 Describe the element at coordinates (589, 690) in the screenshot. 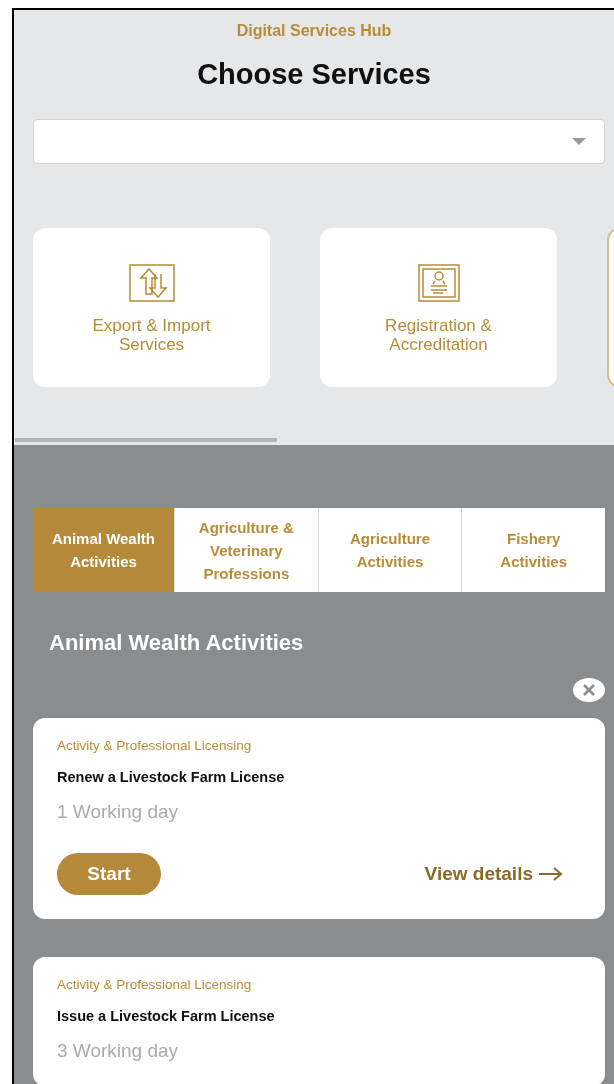

I see `close-icon` at that location.